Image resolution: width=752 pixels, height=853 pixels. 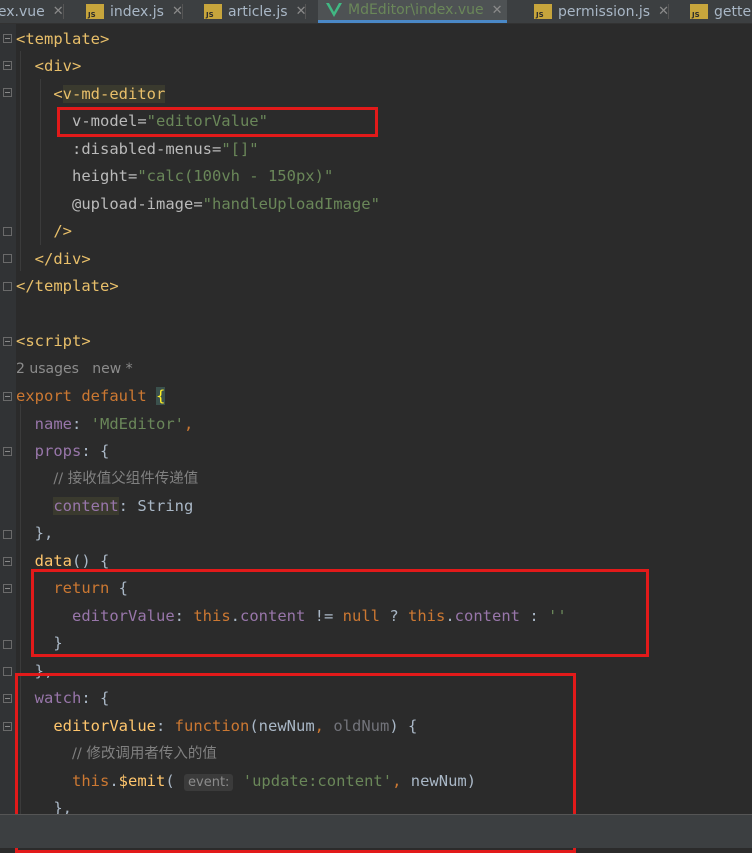 What do you see at coordinates (62, 259) in the screenshot?
I see `code-line: </div>` at bounding box center [62, 259].